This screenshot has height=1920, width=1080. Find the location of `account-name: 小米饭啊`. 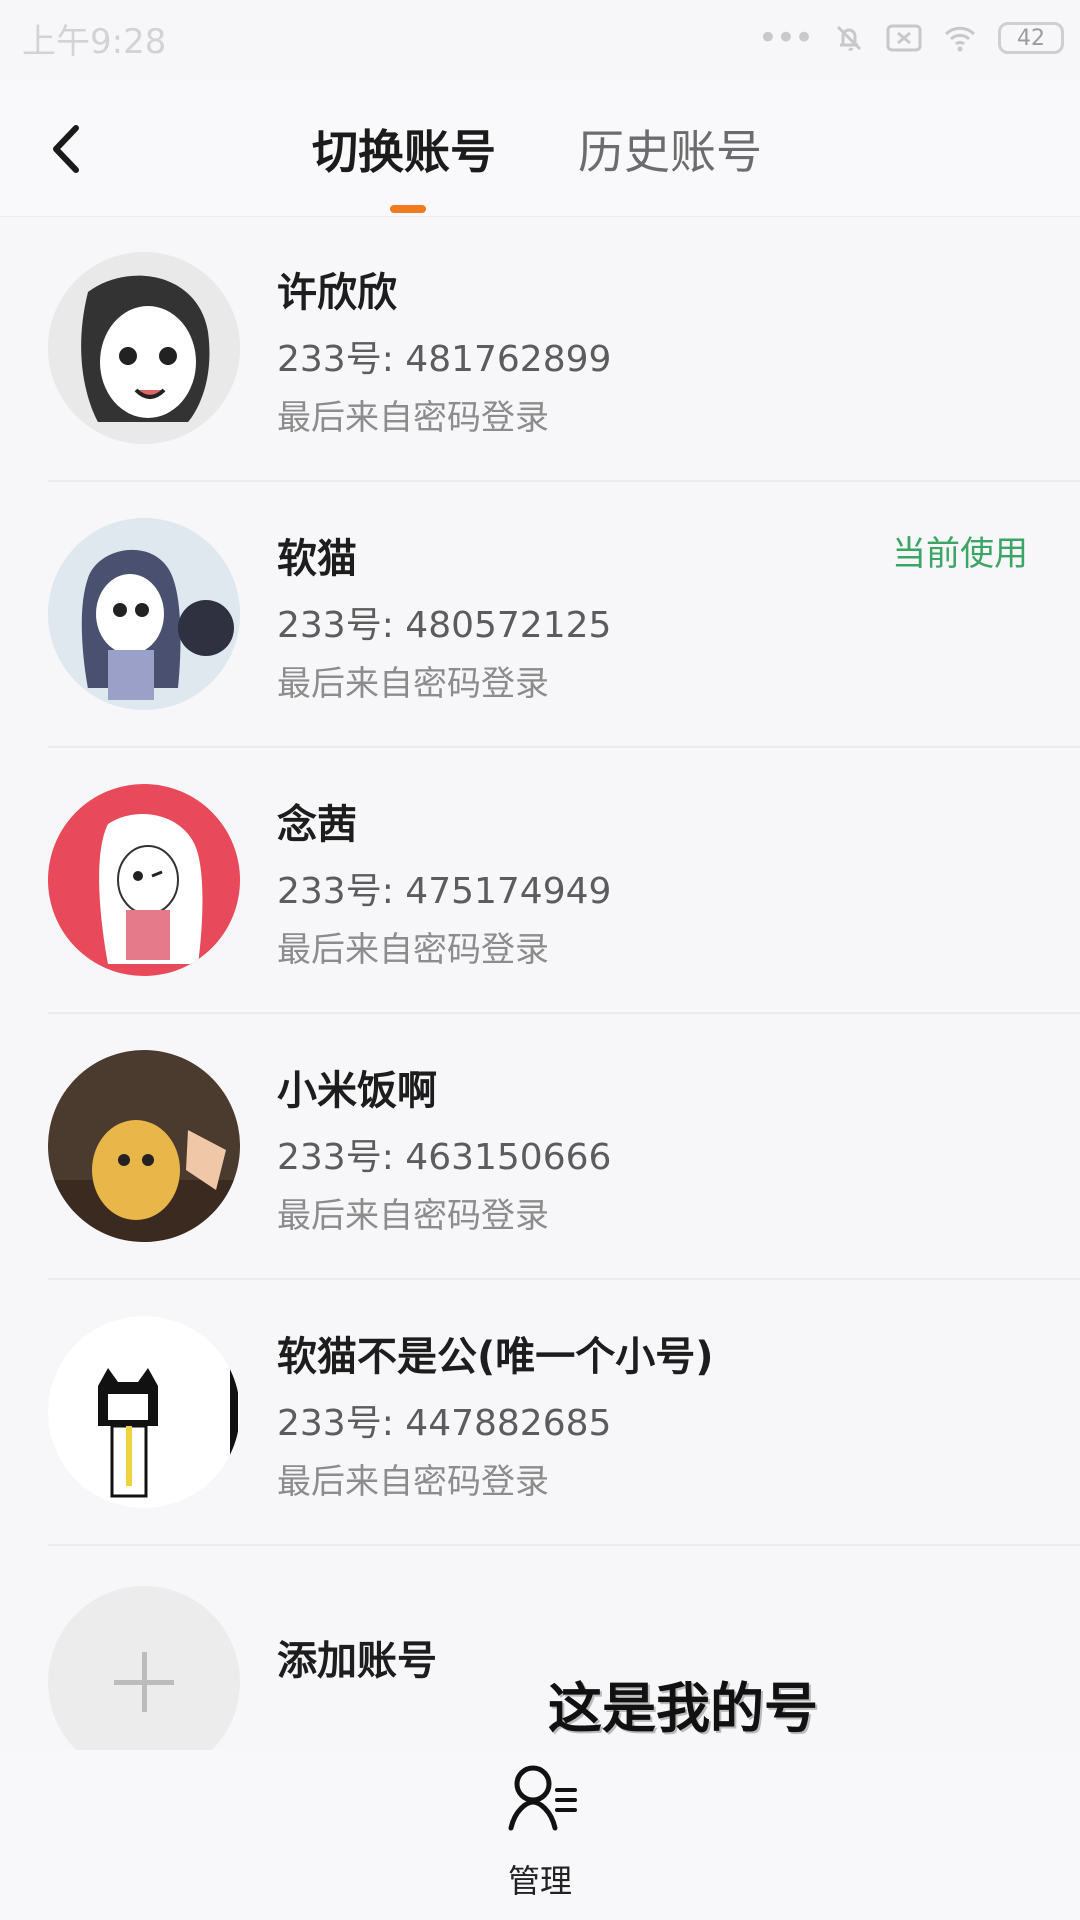

account-name: 小米饭啊 is located at coordinates (357, 1091).